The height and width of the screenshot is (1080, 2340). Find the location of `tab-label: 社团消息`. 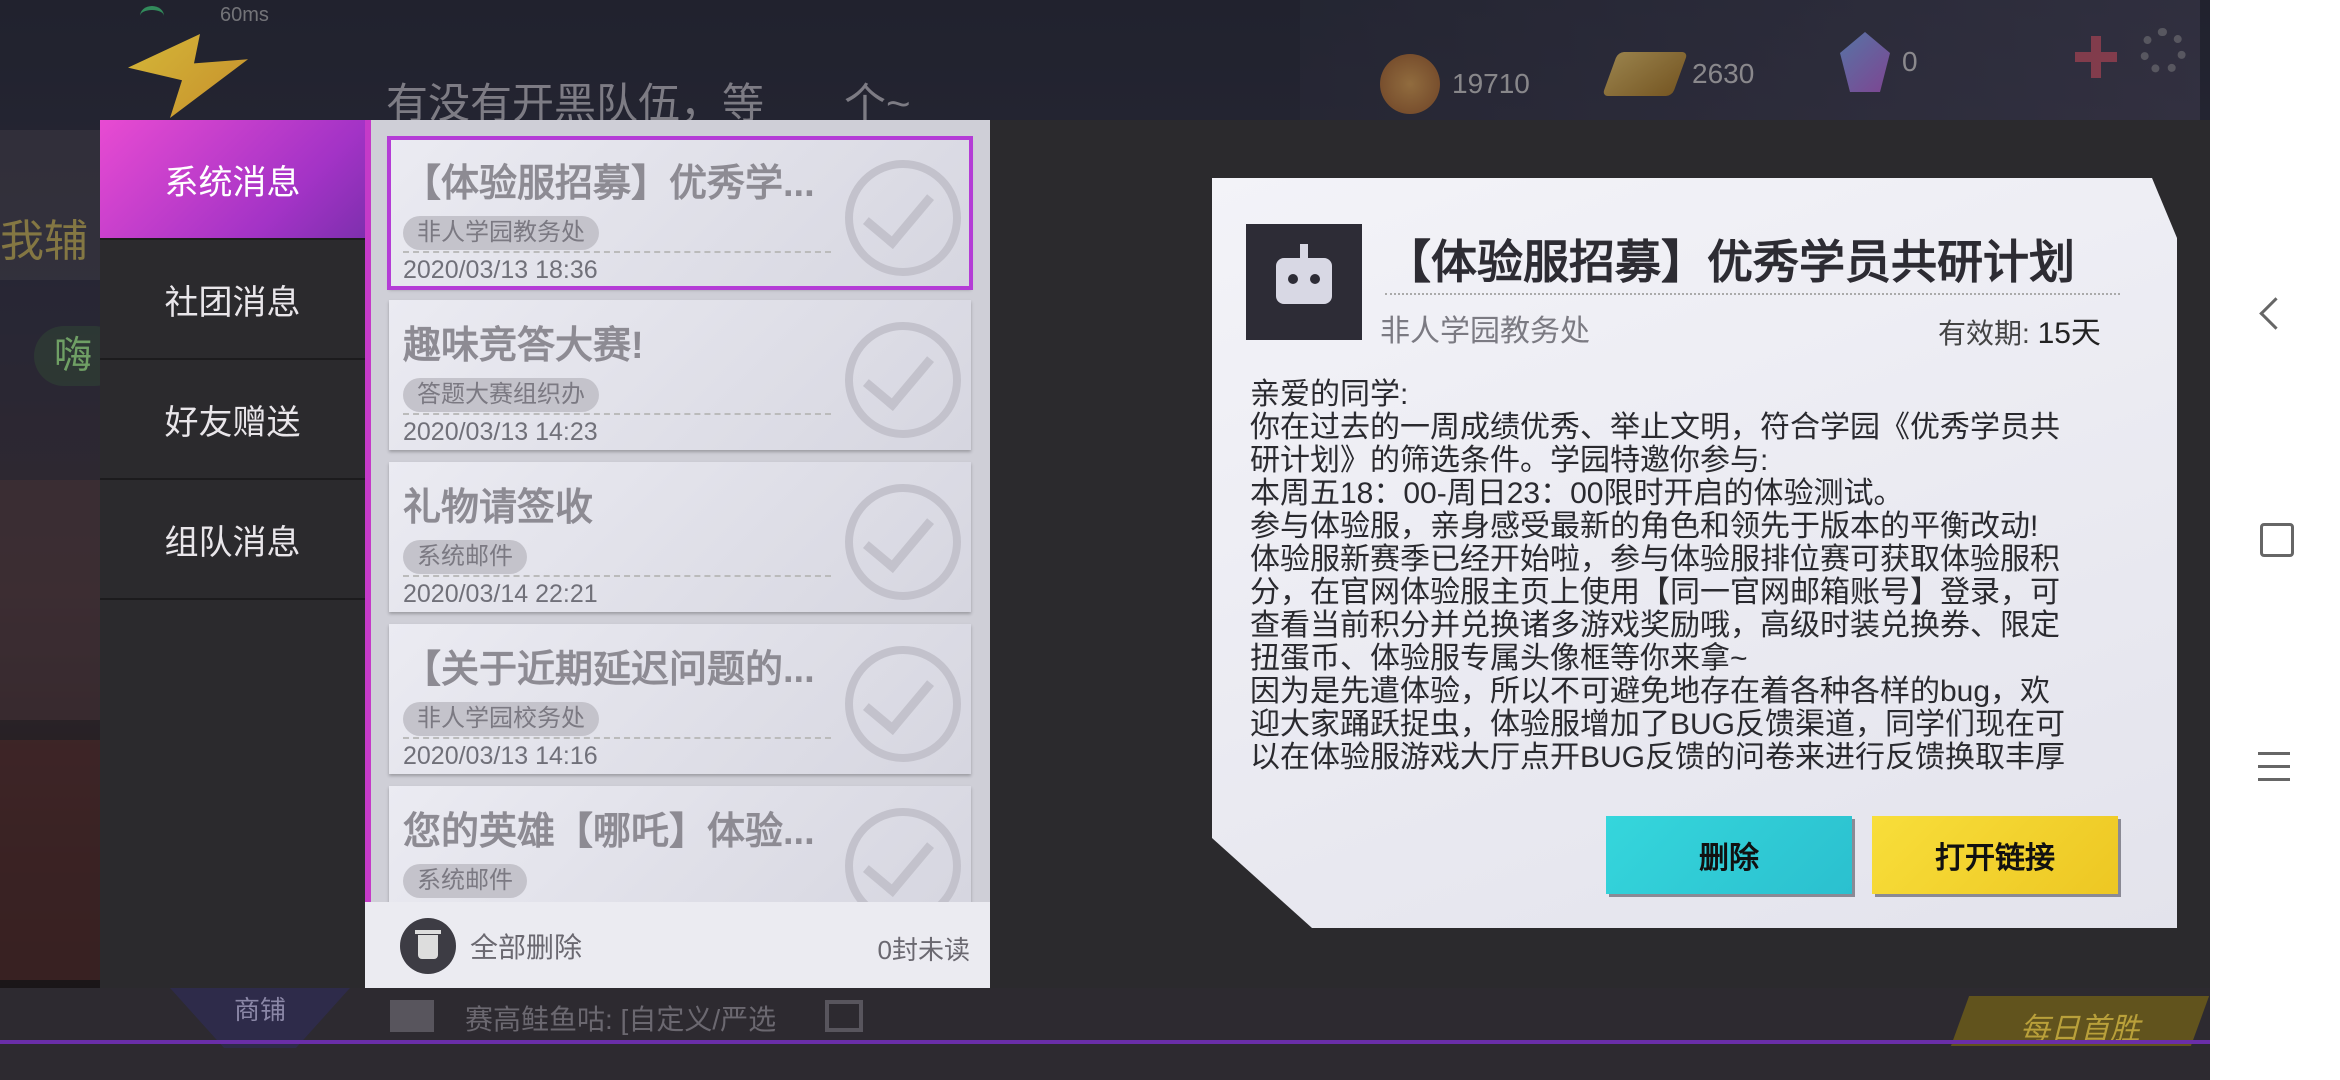

tab-label: 社团消息 is located at coordinates (232, 302).